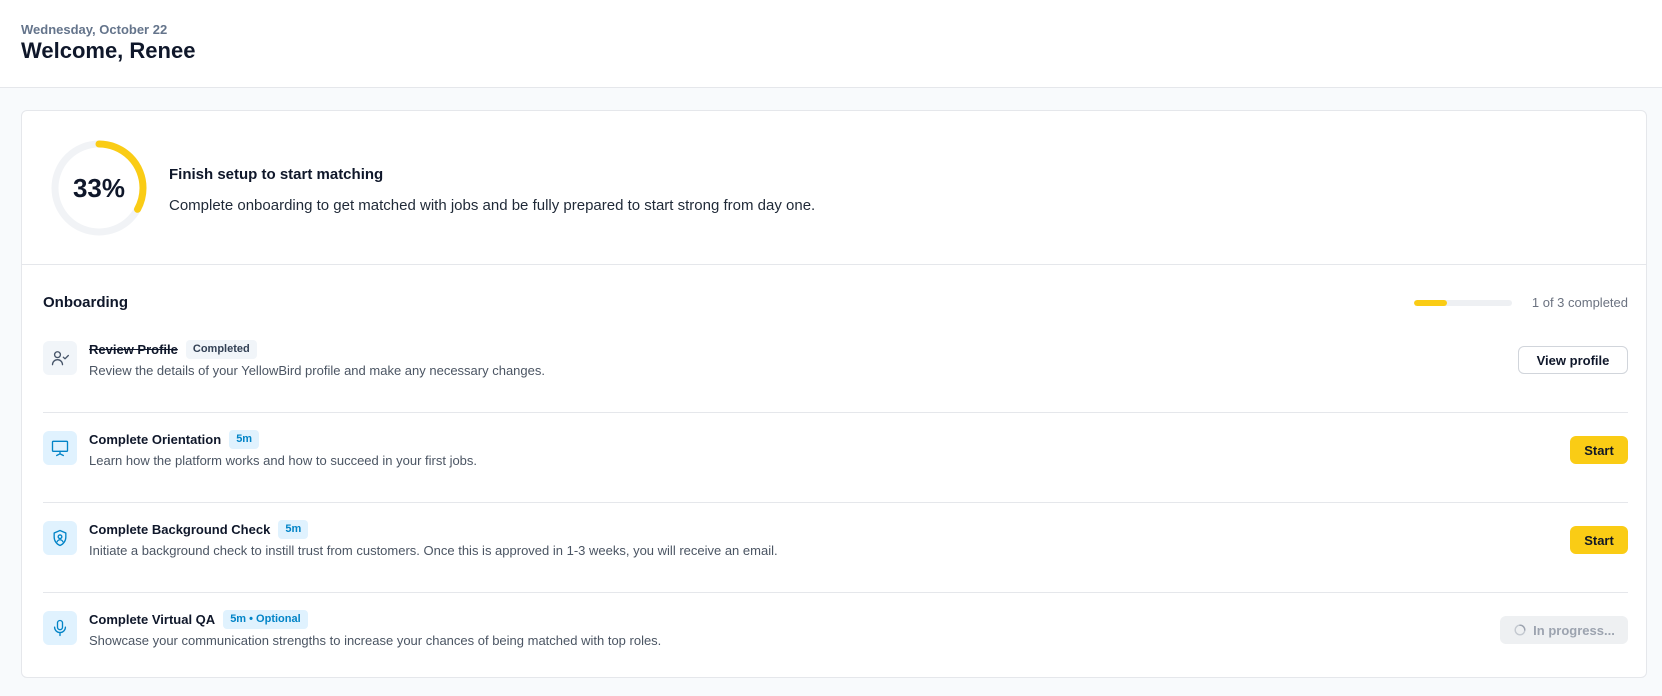 The height and width of the screenshot is (696, 1662). Describe the element at coordinates (60, 448) in the screenshot. I see `presentation-icon` at that location.